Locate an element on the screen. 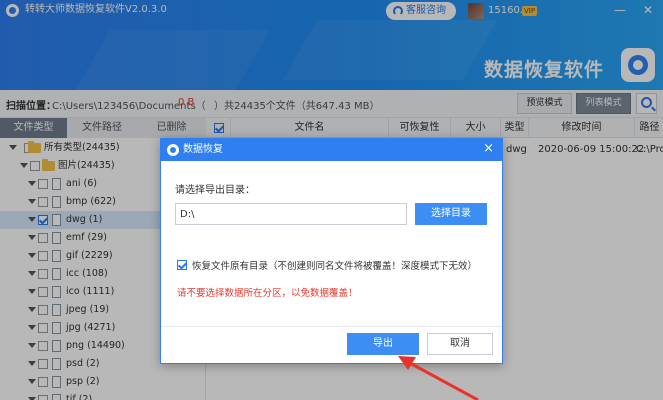 The height and width of the screenshot is (400, 663). dialog-title-bar: 数据恢复 × is located at coordinates (331, 150).